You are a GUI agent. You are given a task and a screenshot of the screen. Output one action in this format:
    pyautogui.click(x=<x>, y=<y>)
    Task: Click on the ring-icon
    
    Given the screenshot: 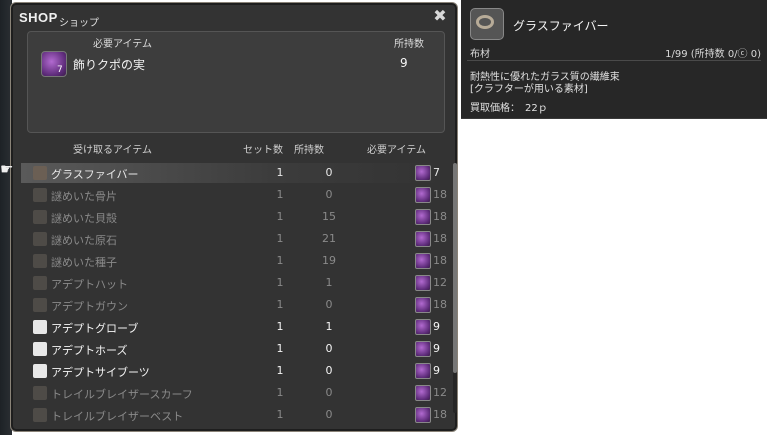 What is the action you would take?
    pyautogui.click(x=485, y=22)
    